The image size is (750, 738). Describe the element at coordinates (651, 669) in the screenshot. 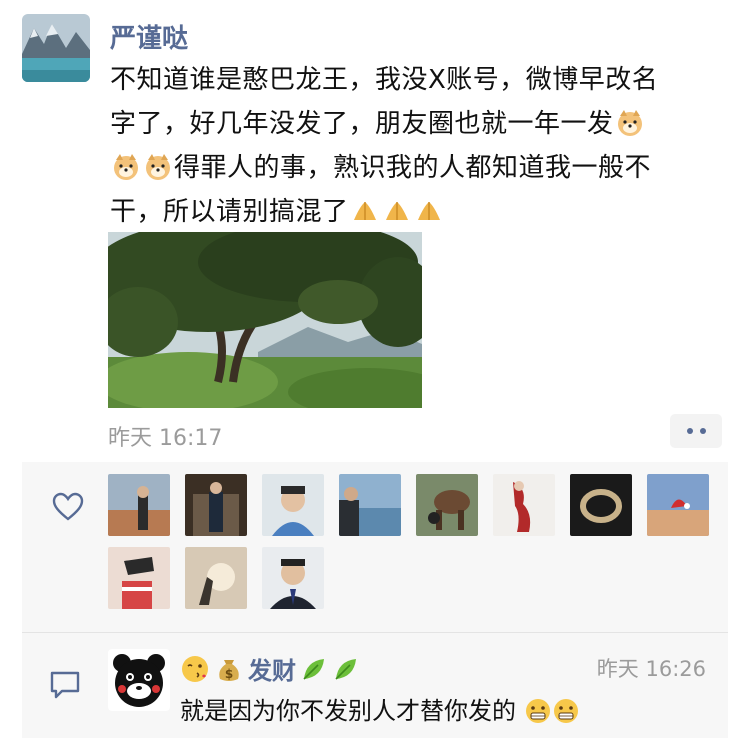

I see `comment-timestamp: 昨天 16:26` at that location.